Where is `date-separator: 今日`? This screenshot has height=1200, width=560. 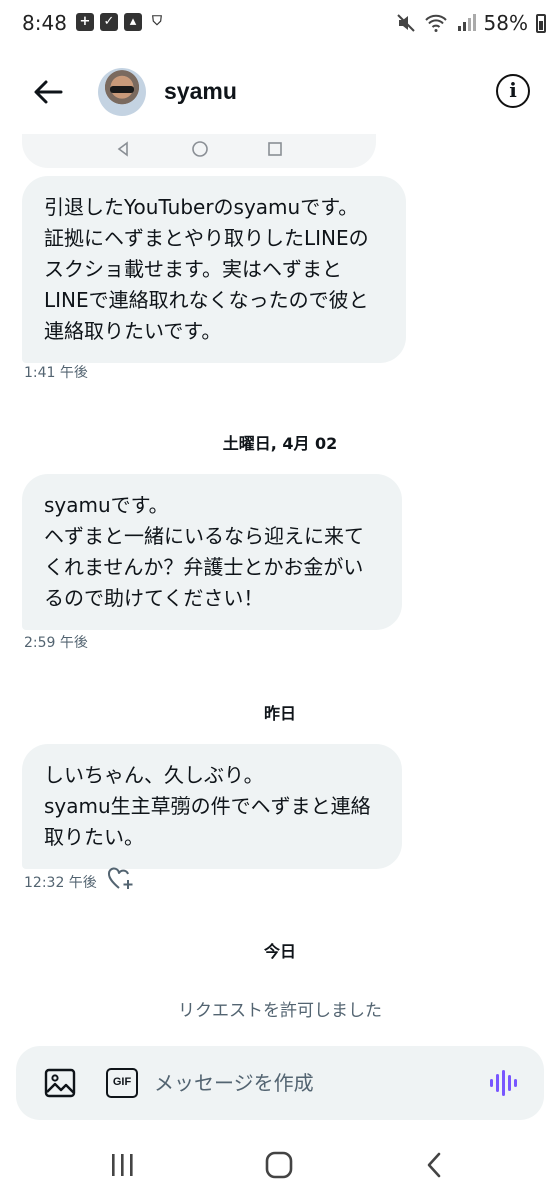
date-separator: 今日 is located at coordinates (279, 951).